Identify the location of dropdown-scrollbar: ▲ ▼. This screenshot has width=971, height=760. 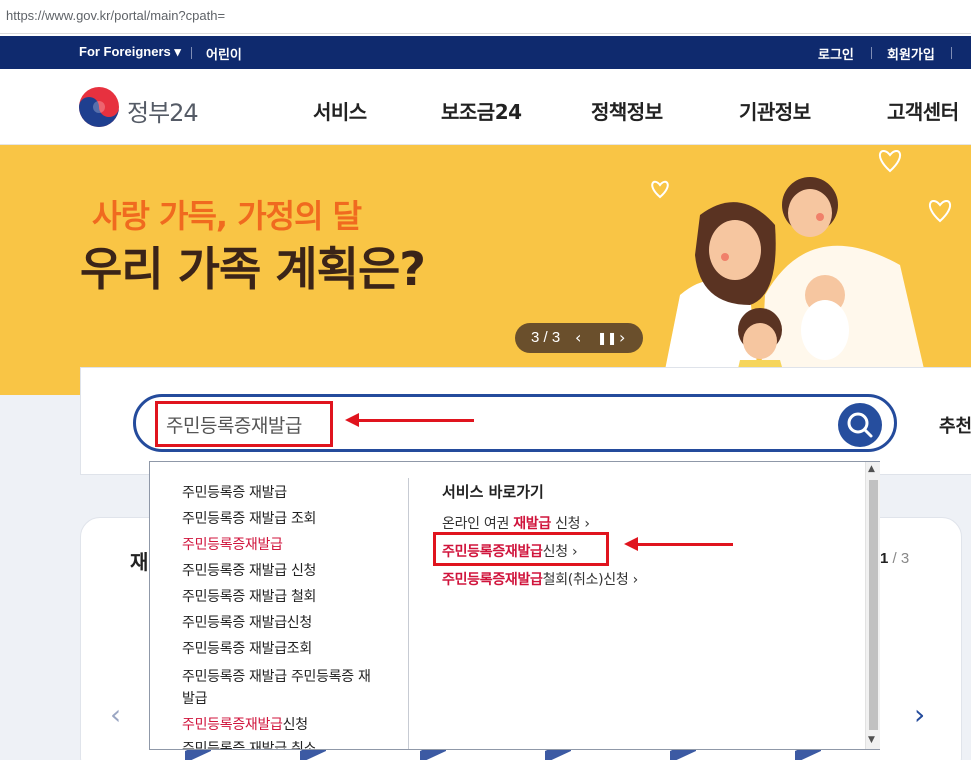
(872, 605).